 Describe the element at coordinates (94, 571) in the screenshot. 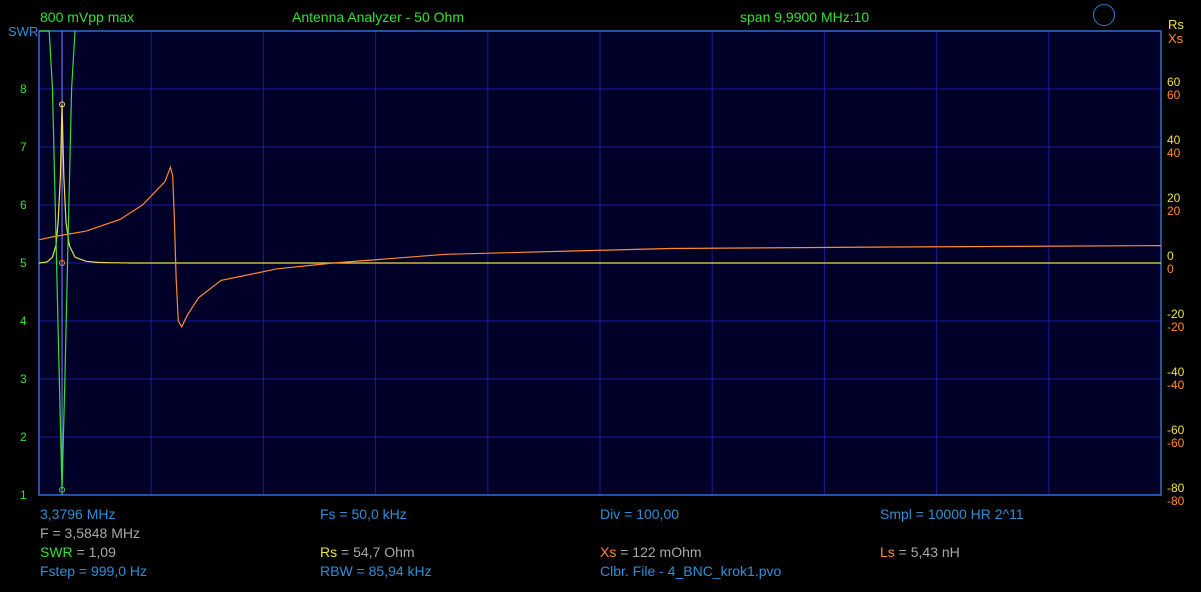

I see `fstep-readout: Fstep = 999,0 Hz` at that location.